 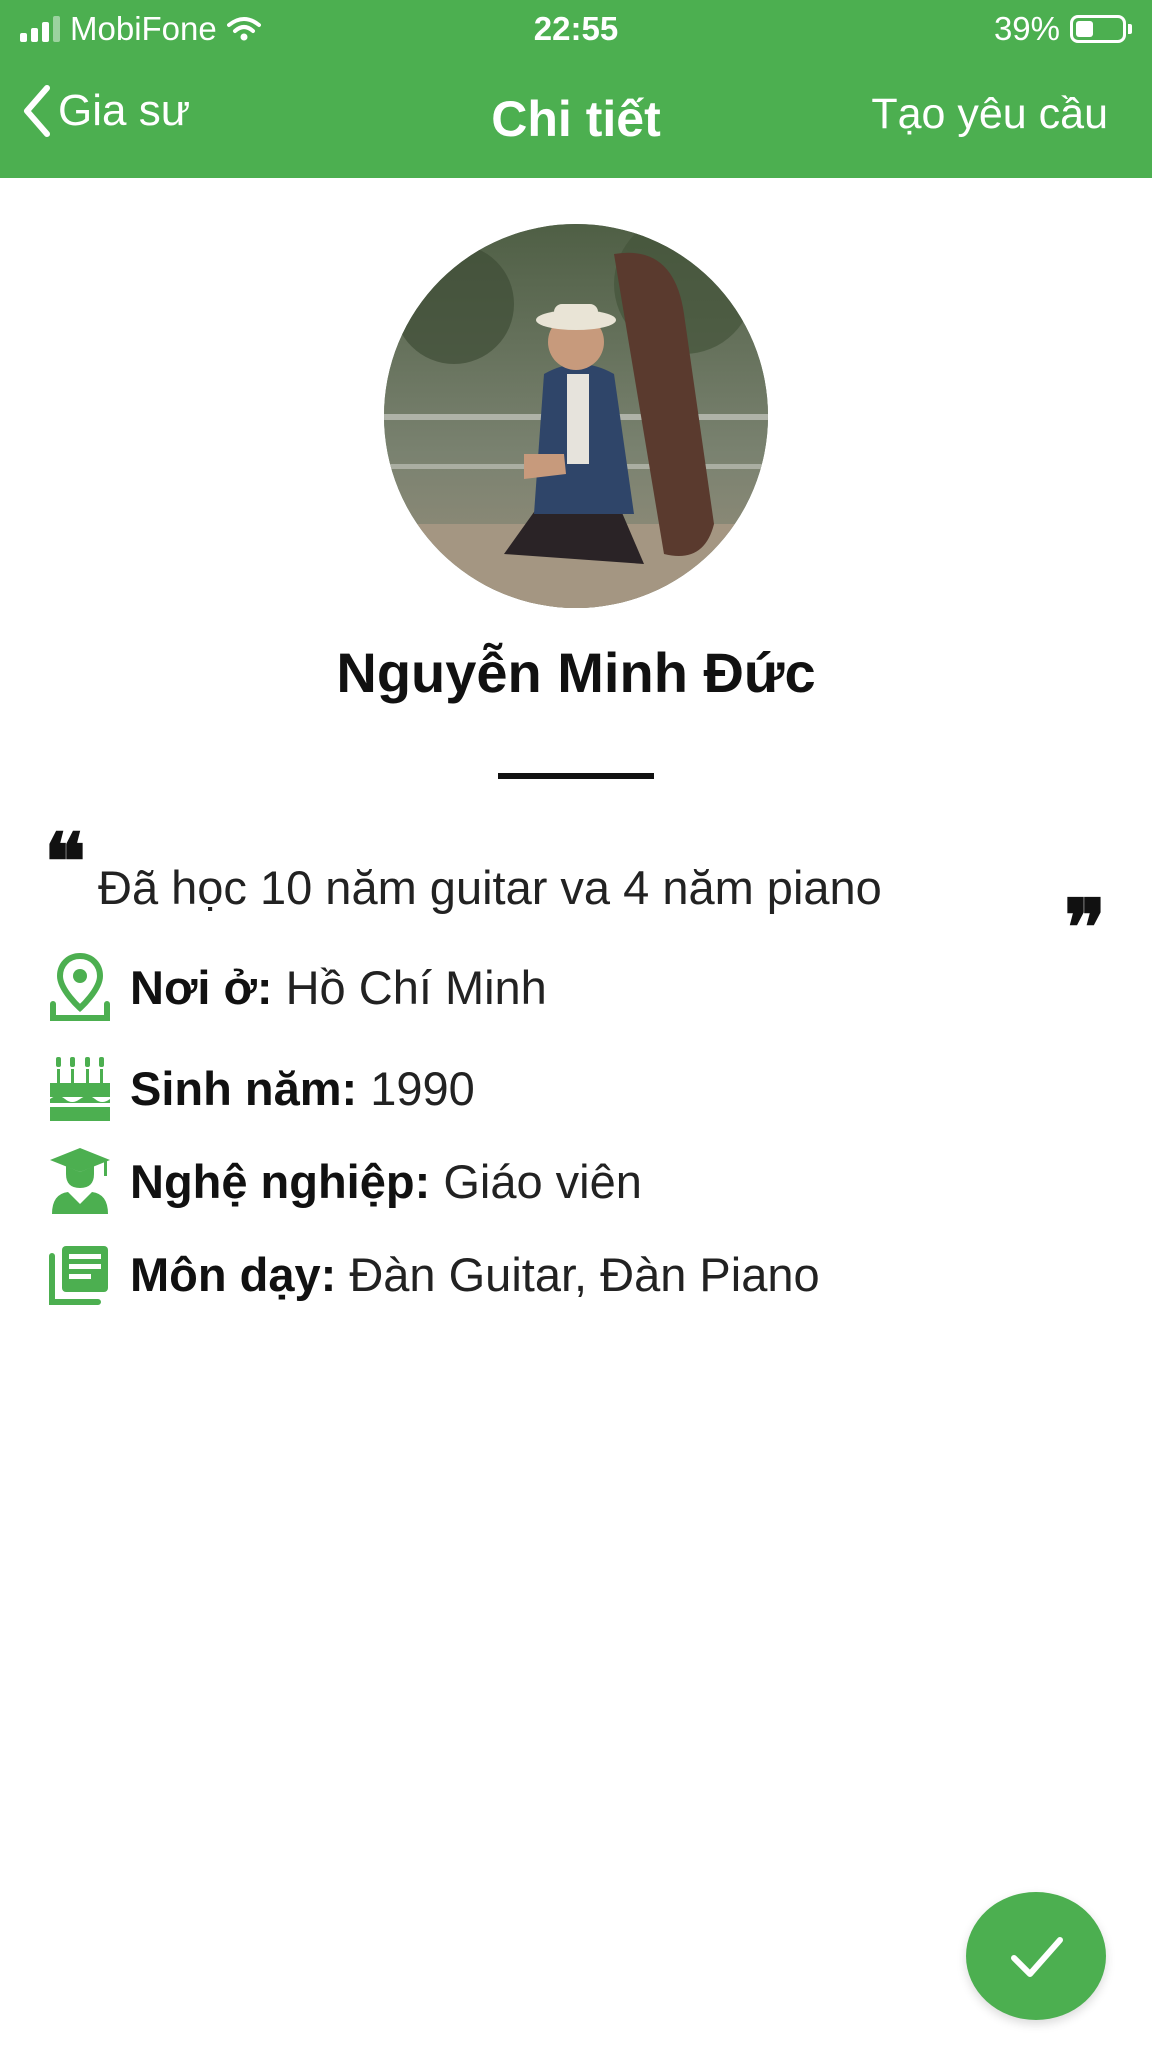 What do you see at coordinates (989, 114) in the screenshot?
I see `create-request-button: Tạo yêu cầu` at bounding box center [989, 114].